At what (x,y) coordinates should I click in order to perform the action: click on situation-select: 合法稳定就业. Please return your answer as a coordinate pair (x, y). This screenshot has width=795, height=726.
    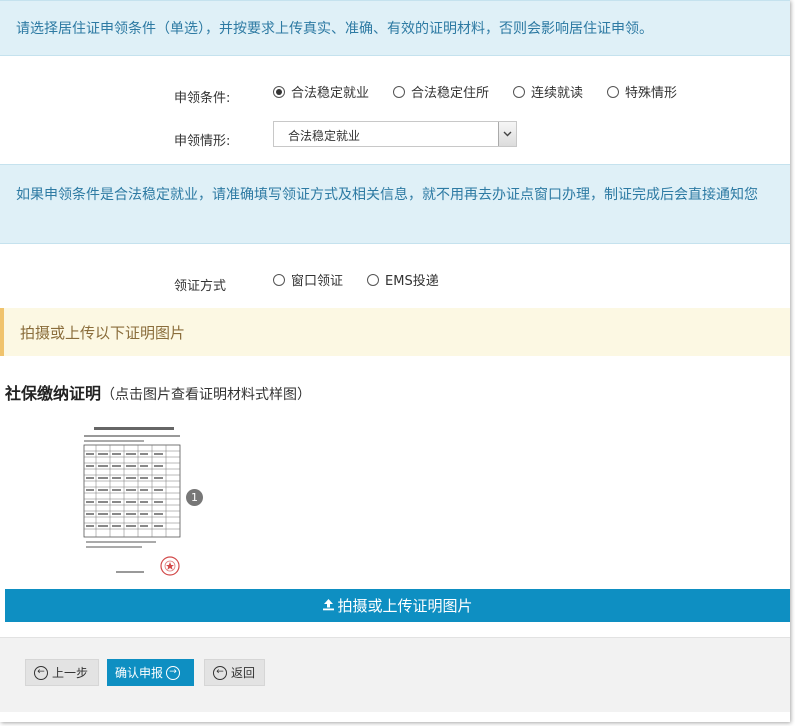
    Looking at the image, I should click on (395, 134).